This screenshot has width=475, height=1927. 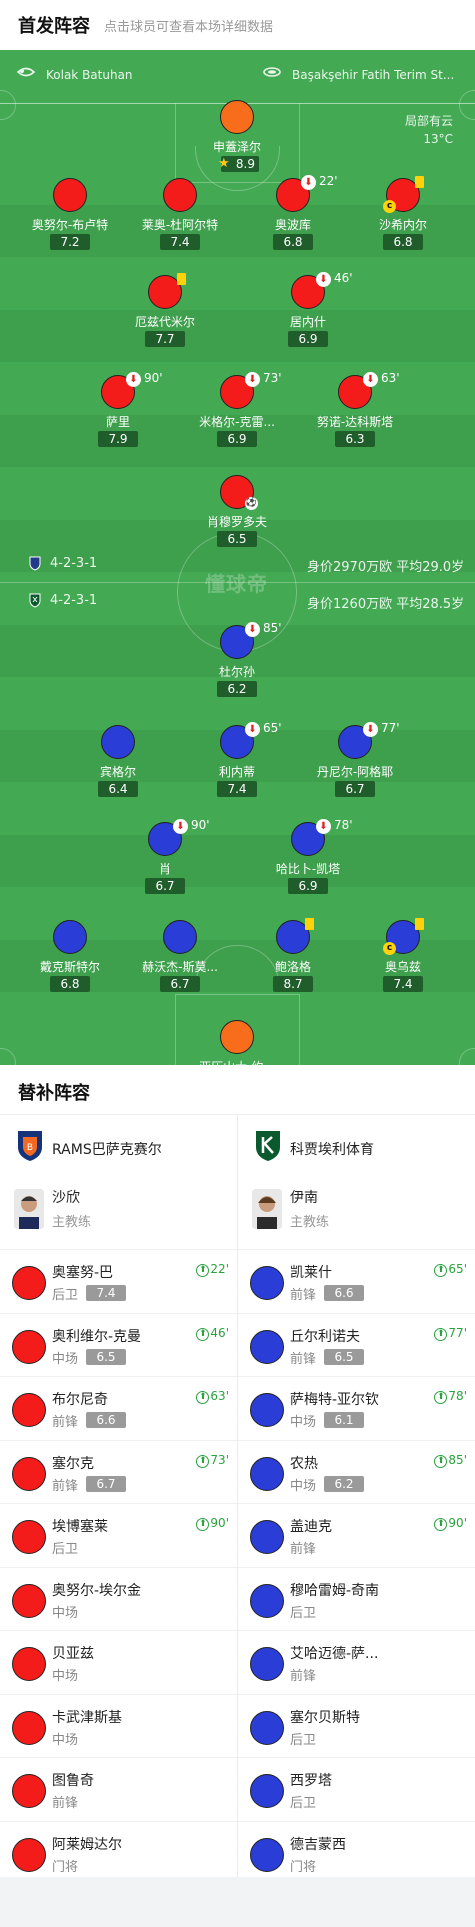 What do you see at coordinates (356, 1598) in the screenshot?
I see `sub-player-row: 穆哈雷姆-奇南 后卫` at bounding box center [356, 1598].